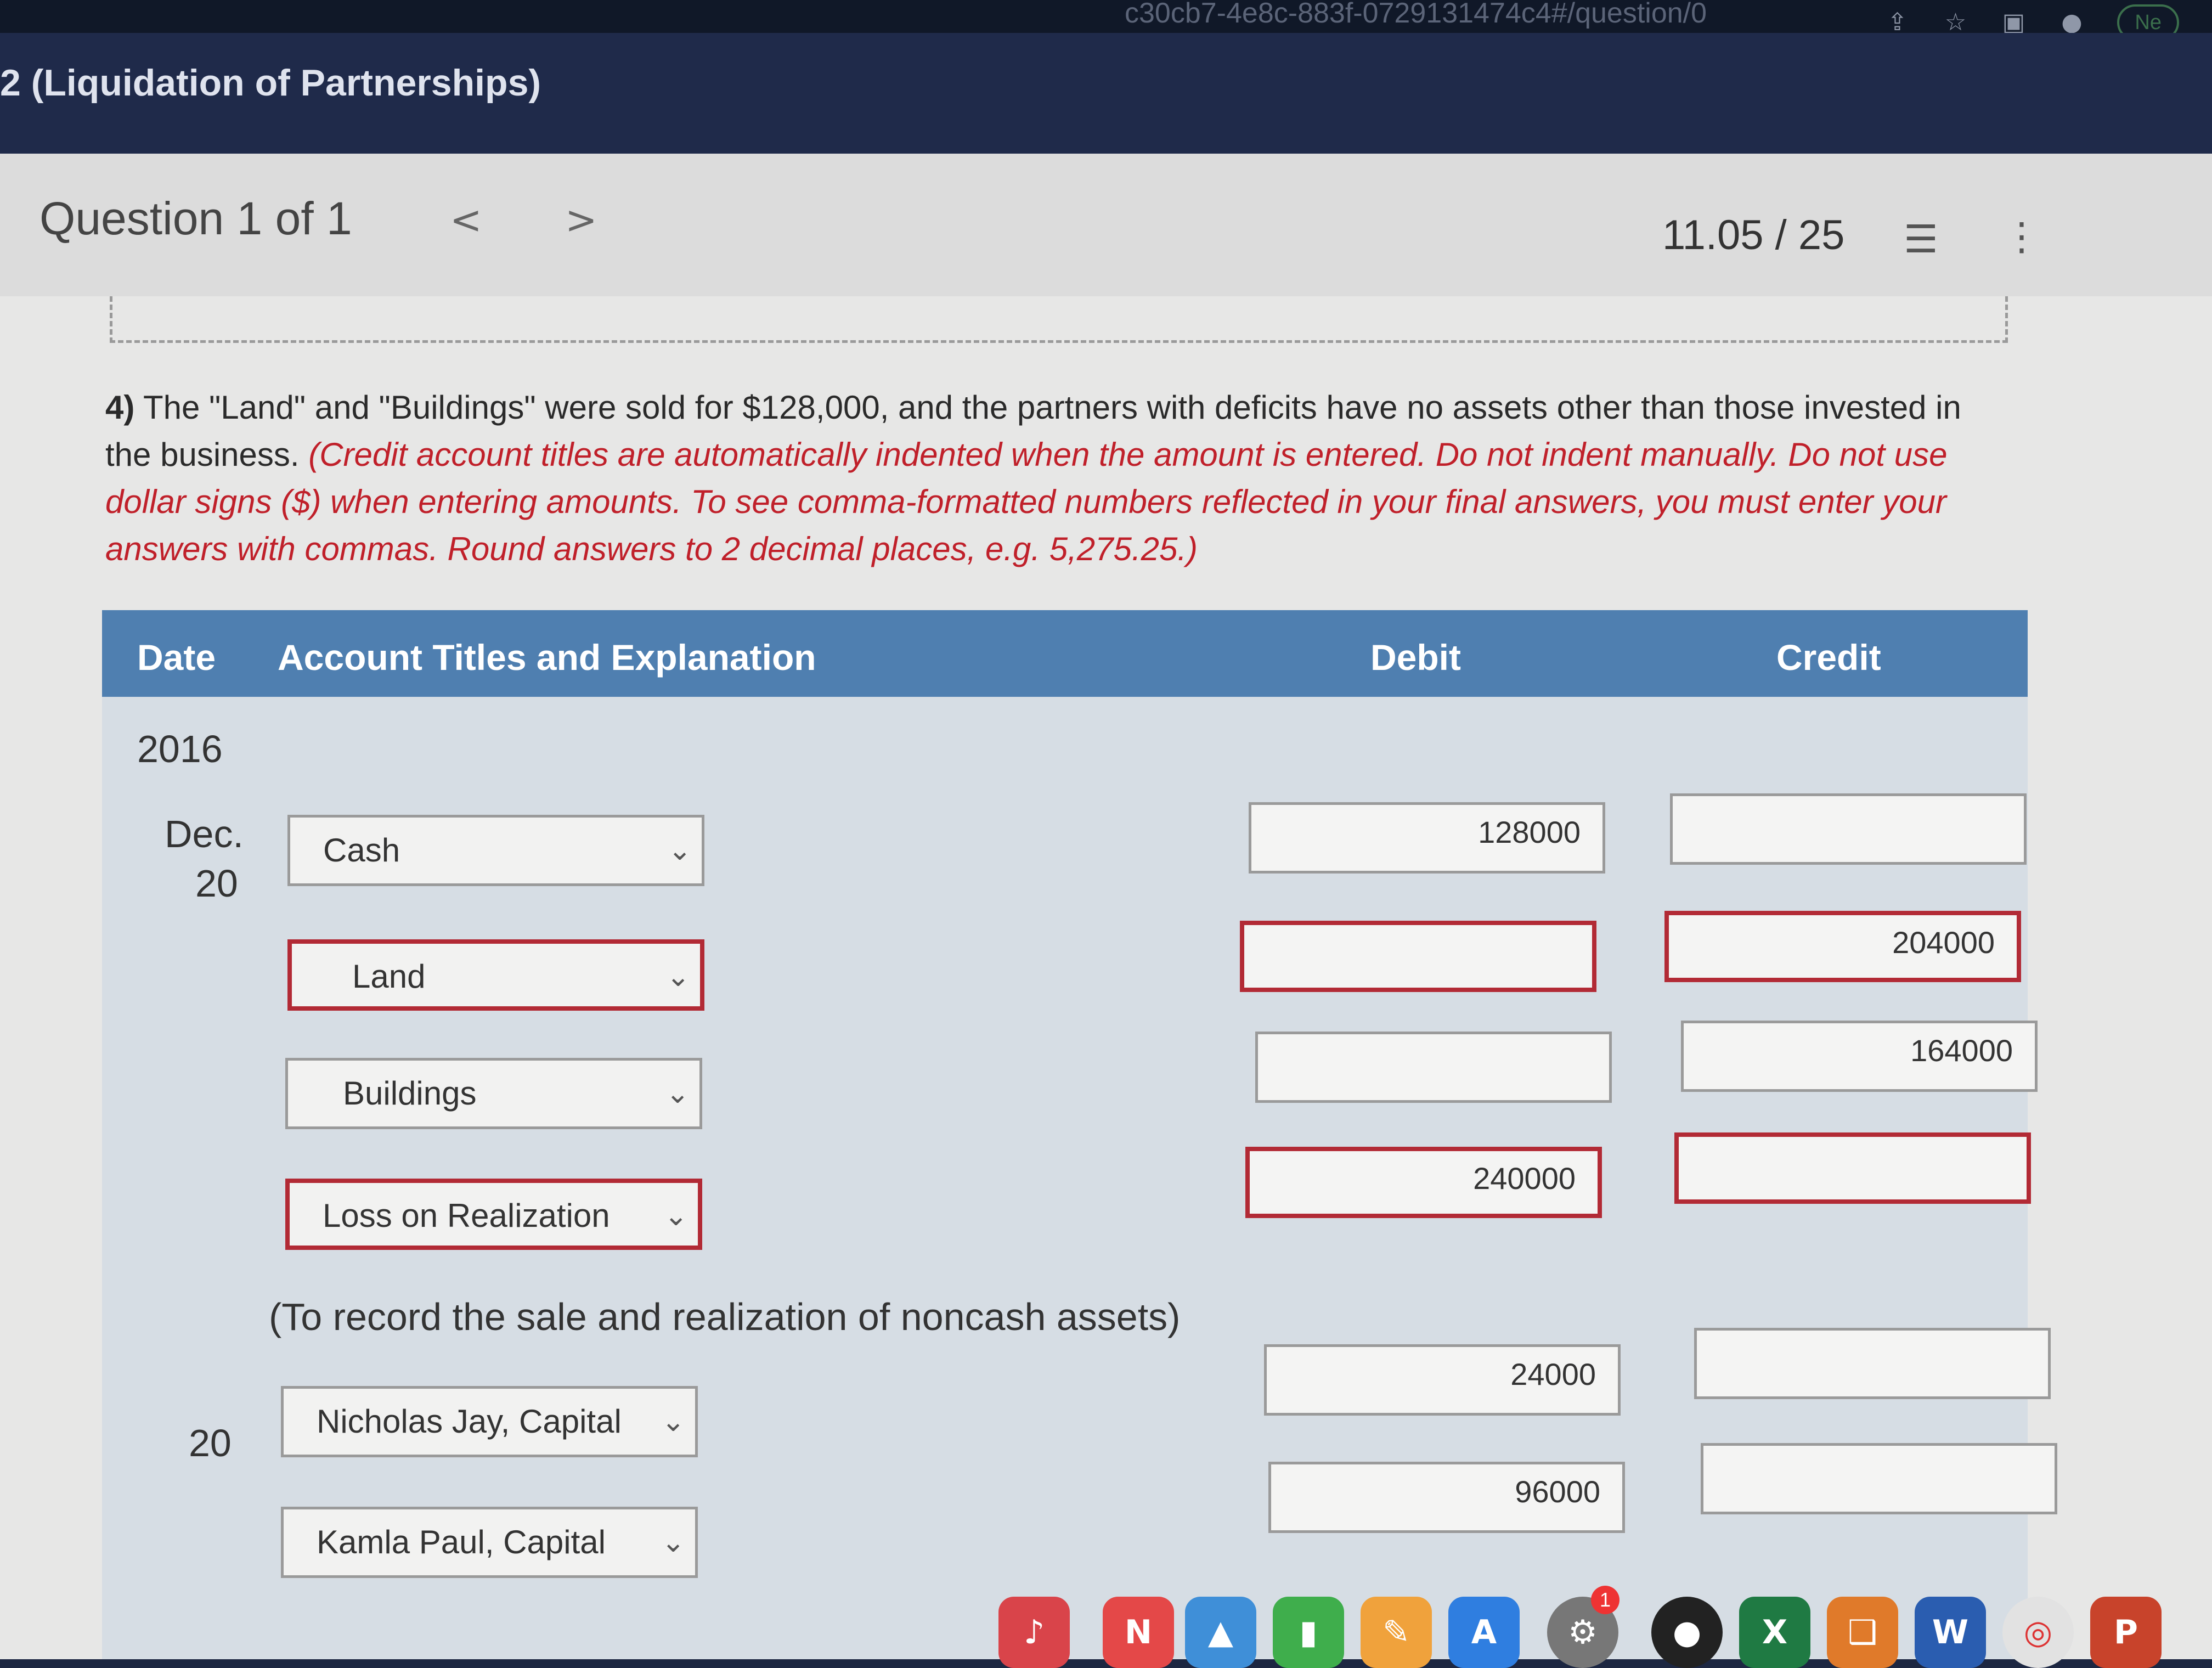 This screenshot has height=1668, width=2212. I want to click on credit-input-row4, so click(1853, 1168).